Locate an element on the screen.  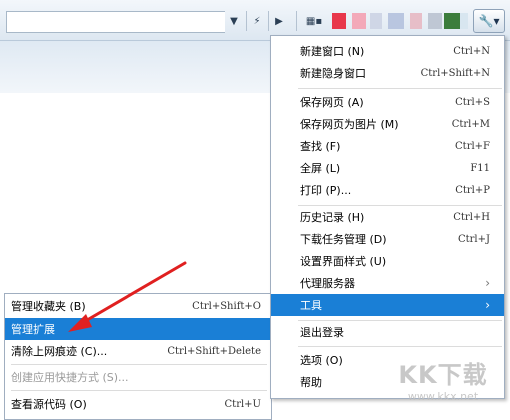
wrench-icon: 🔧▾ is located at coordinates (489, 21).